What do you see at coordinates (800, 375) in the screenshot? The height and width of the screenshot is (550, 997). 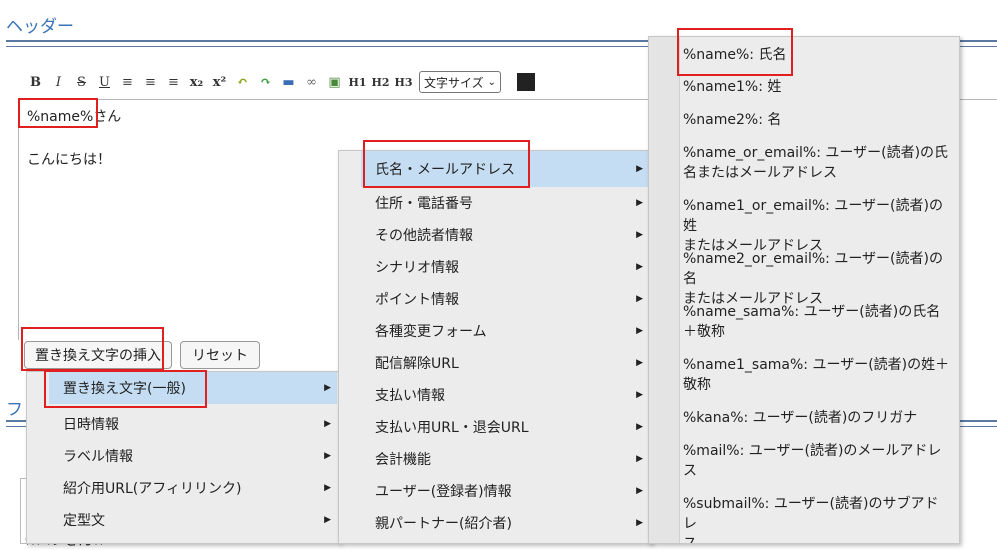 I see `placeholder-name1-sama: %name1_sama%: ユーザー(読者)の姓＋ 敬称` at bounding box center [800, 375].